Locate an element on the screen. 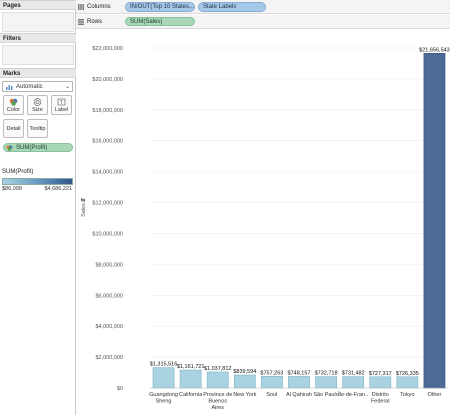 The width and height of the screenshot is (450, 415). color-legend-ramp is located at coordinates (37, 181).